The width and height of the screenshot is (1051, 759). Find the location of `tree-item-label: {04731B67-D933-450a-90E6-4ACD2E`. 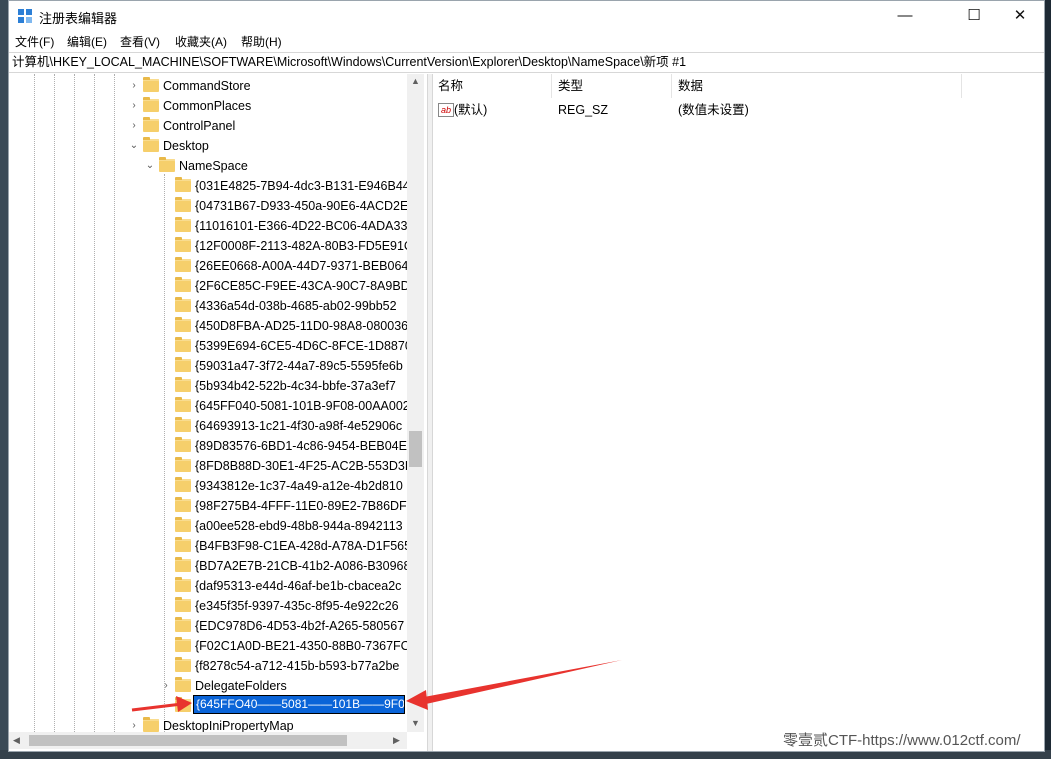

tree-item-label: {04731B67-D933-450a-90E6-4ACD2E is located at coordinates (302, 206).